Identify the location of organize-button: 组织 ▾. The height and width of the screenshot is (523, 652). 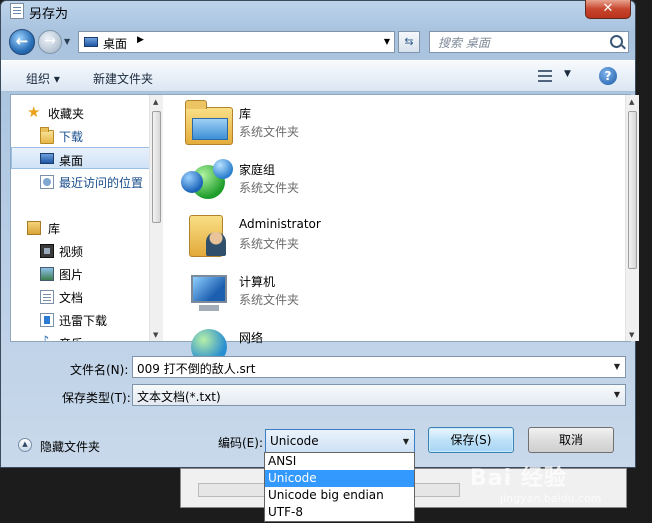
(43, 78).